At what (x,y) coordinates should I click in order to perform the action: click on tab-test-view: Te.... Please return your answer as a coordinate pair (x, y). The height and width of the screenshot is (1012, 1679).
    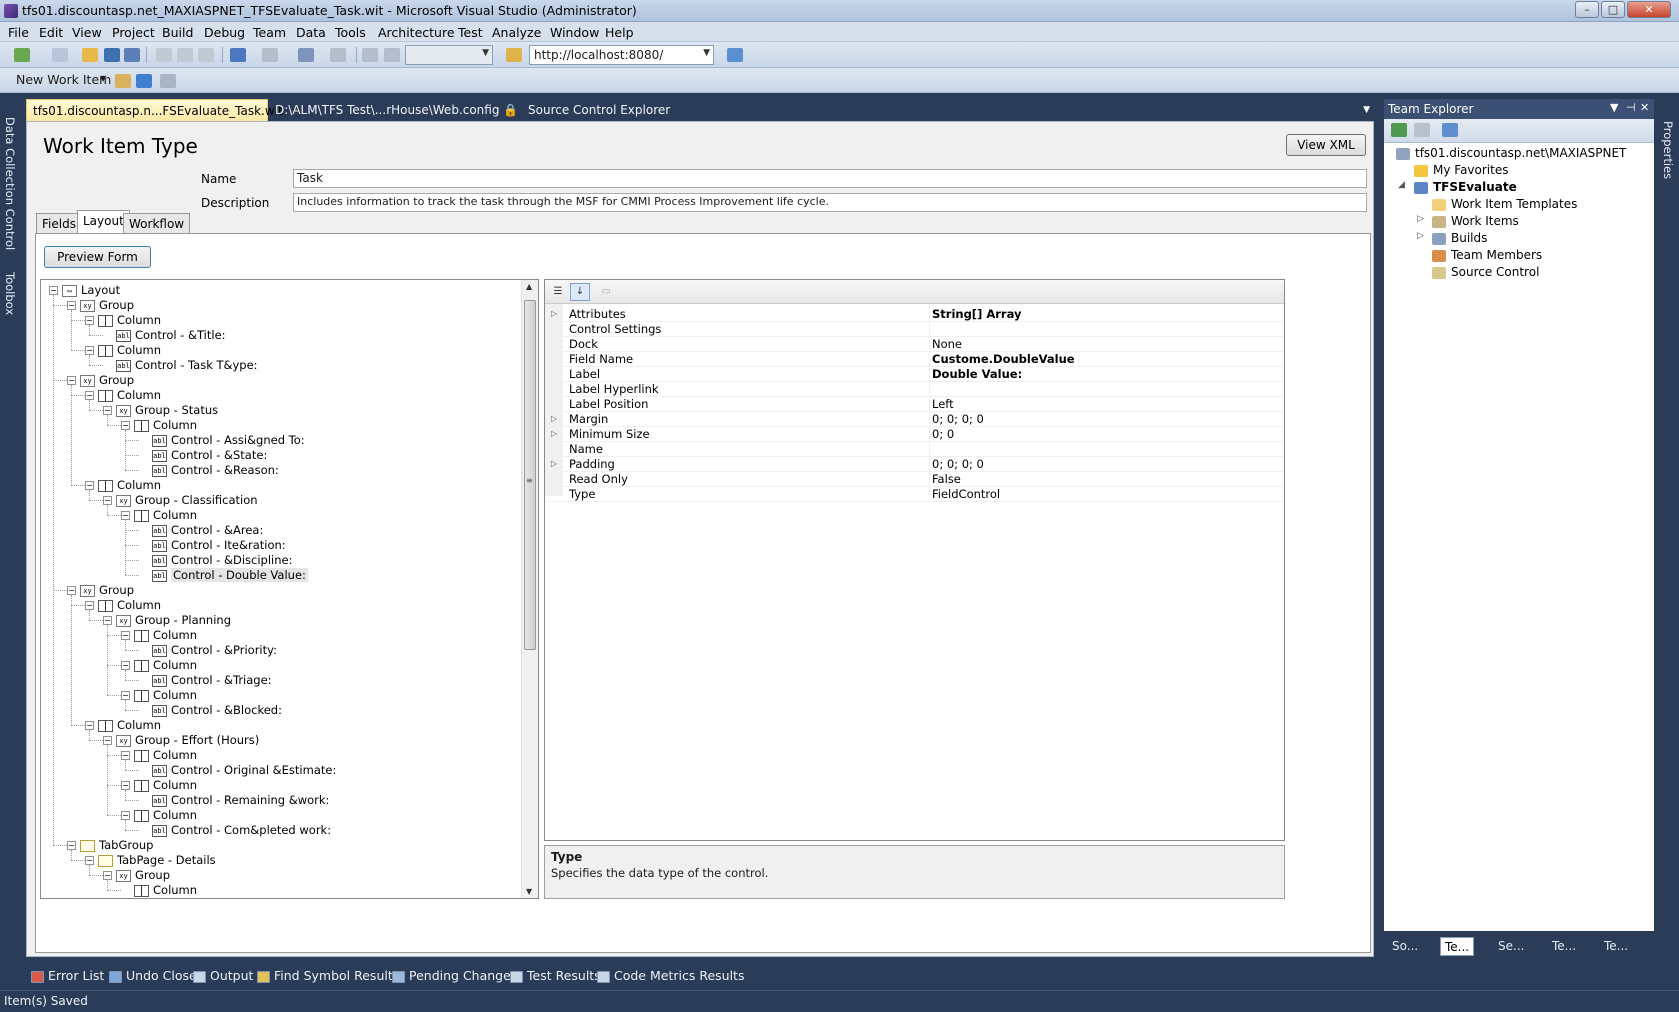
    Looking at the image, I should click on (1616, 946).